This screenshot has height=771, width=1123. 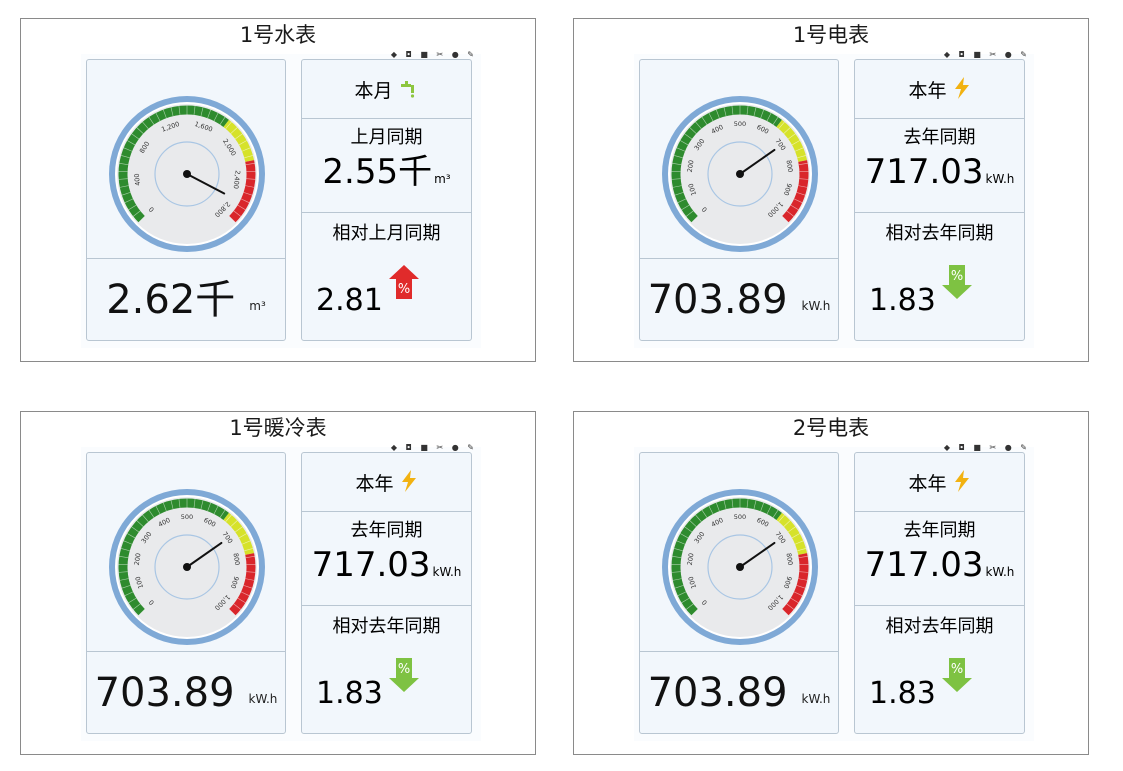 What do you see at coordinates (831, 35) in the screenshot?
I see `panel-title: 1号电表` at bounding box center [831, 35].